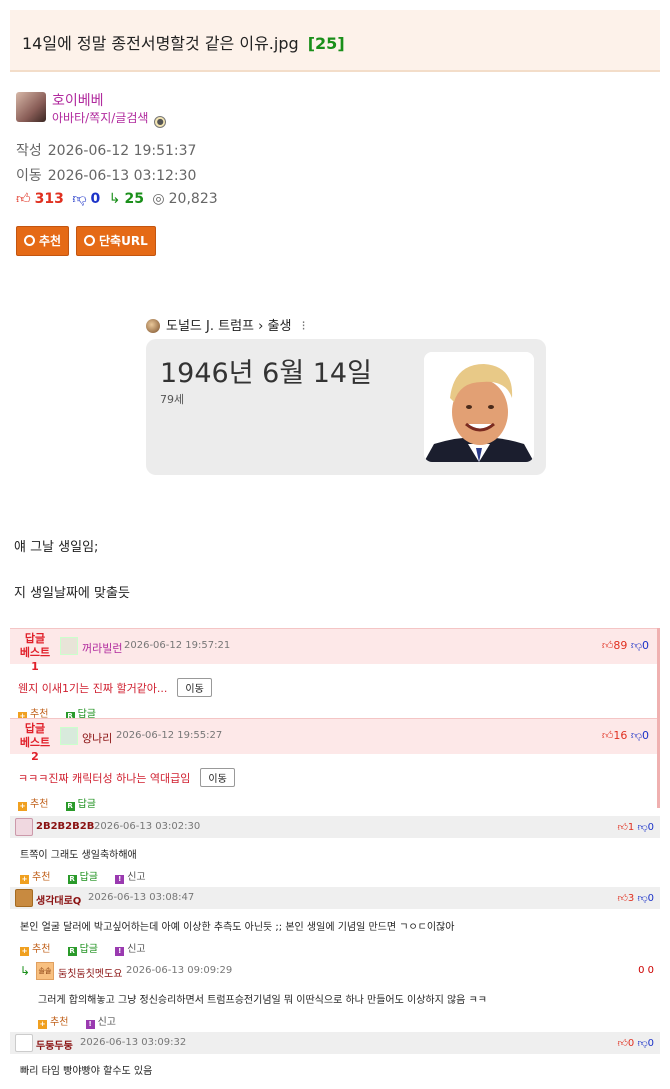 This screenshot has height=1089, width=670. Describe the element at coordinates (56, 547) in the screenshot. I see `body-line-1: 얘 그날 생일임;` at that location.